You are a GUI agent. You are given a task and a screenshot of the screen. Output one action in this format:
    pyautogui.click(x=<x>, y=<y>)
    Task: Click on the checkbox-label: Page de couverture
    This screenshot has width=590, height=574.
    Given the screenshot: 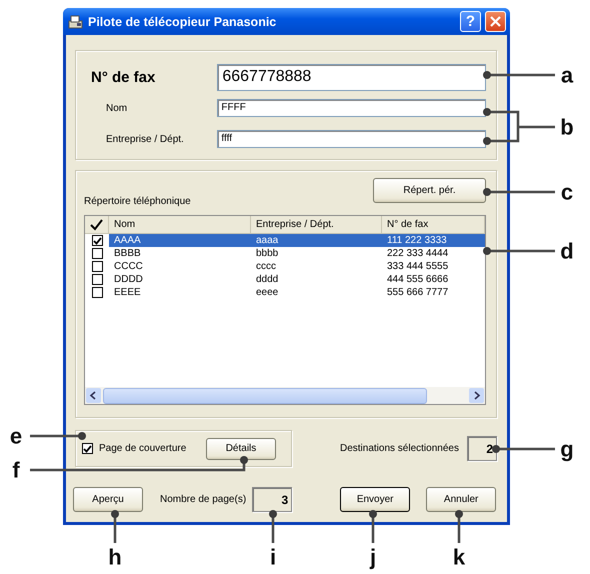 What is the action you would take?
    pyautogui.click(x=143, y=448)
    